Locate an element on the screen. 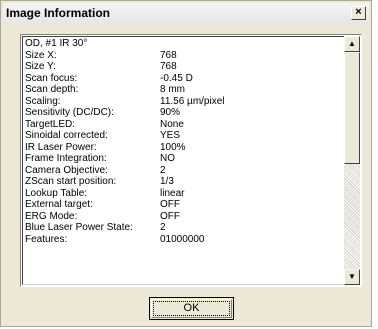  ok-button: OK is located at coordinates (191, 308).